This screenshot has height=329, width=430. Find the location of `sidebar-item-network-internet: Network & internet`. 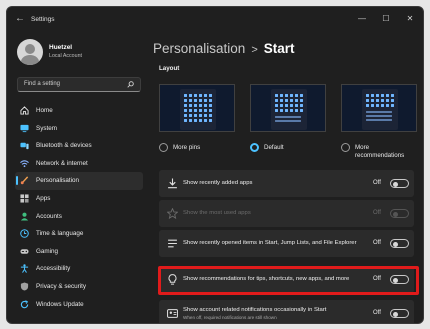

sidebar-item-network-internet: Network & internet is located at coordinates (79, 164).